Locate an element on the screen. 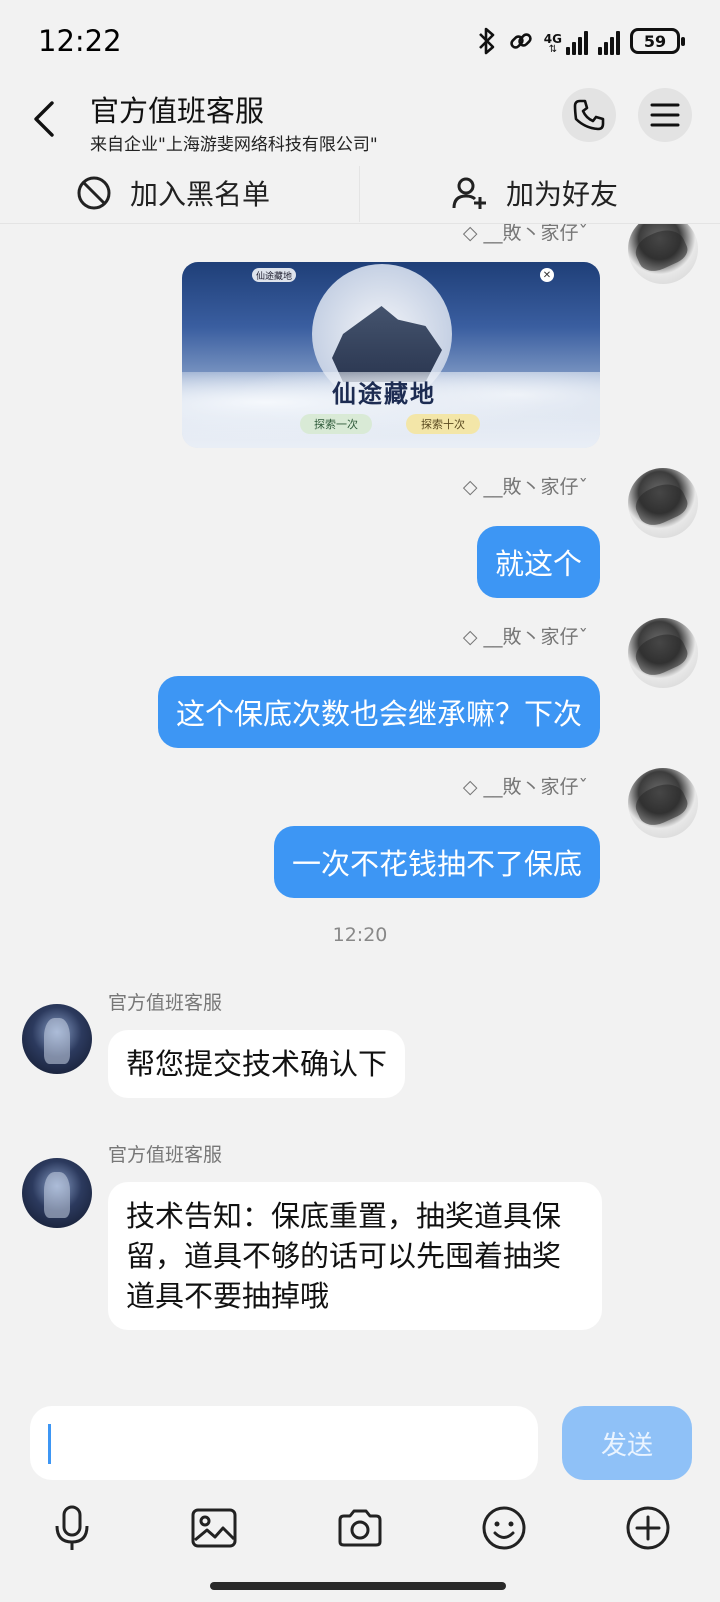  image-badge: 仙途藏地 is located at coordinates (274, 275).